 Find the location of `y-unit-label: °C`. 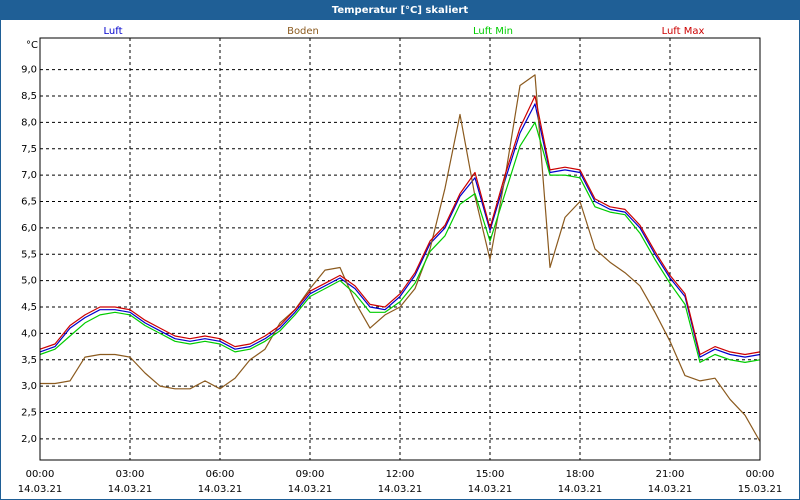

y-unit-label: °C is located at coordinates (32, 45).